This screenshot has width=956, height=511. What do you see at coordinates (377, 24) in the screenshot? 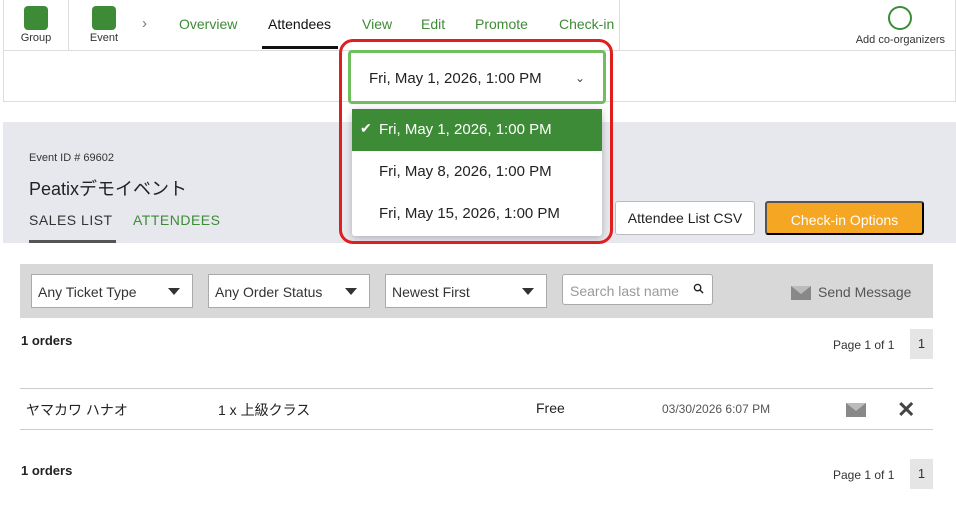
I see `tab-view: View` at bounding box center [377, 24].